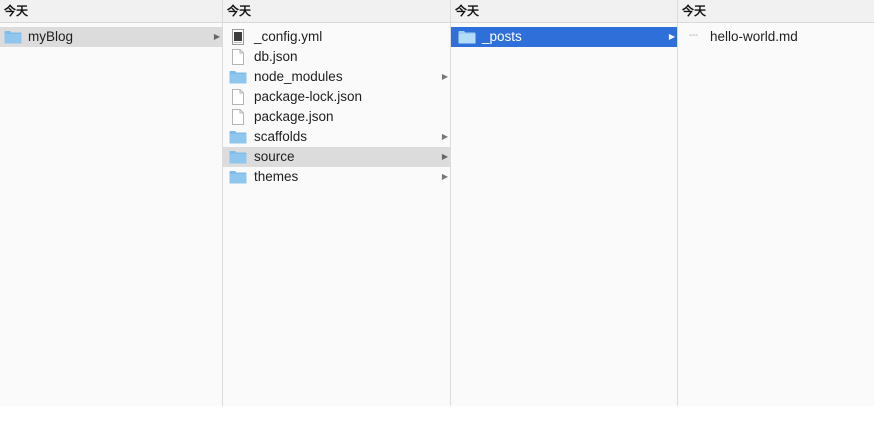 The height and width of the screenshot is (428, 874). What do you see at coordinates (288, 36) in the screenshot?
I see `item-label: _config.yml` at bounding box center [288, 36].